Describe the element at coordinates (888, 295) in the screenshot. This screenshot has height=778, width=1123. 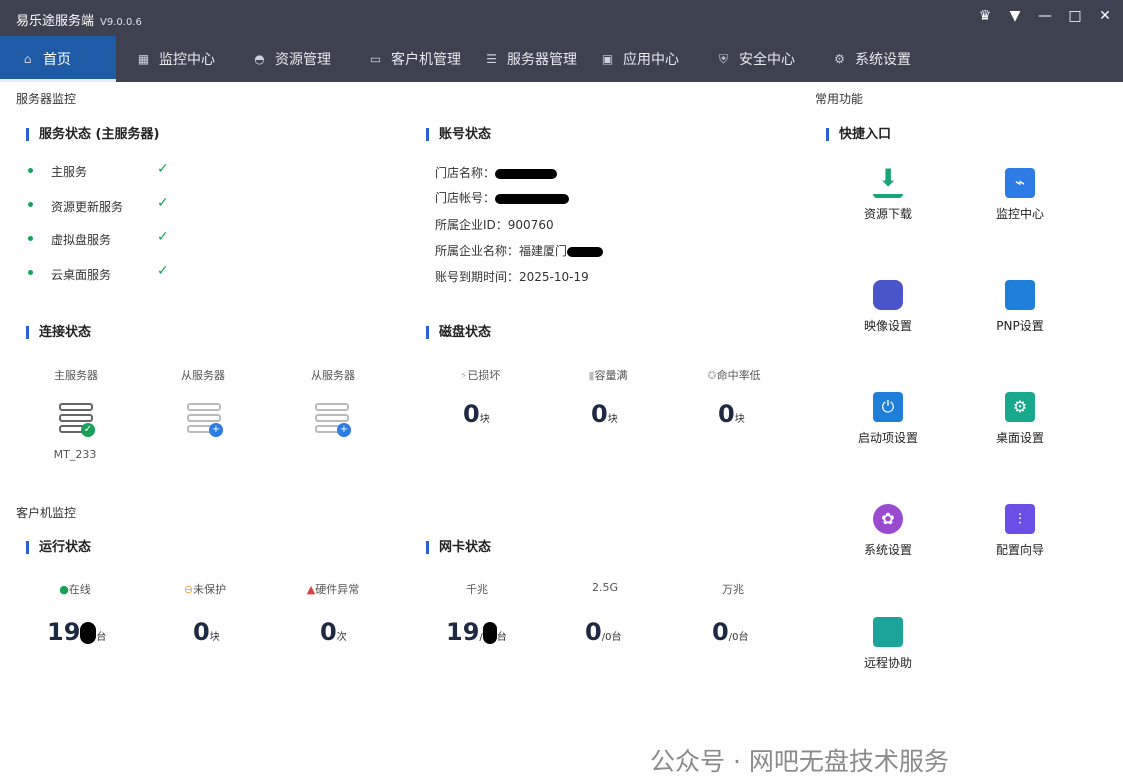
I see `disk-image-icon` at that location.